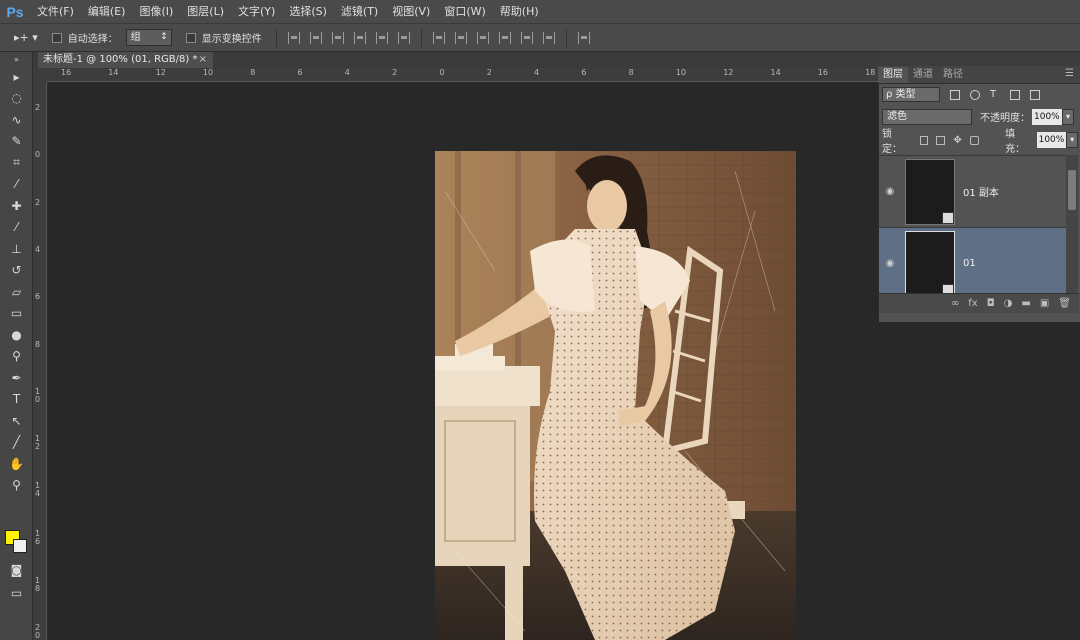 Image resolution: width=1080 pixels, height=640 pixels. I want to click on align-bottom-icon, so click(337, 37).